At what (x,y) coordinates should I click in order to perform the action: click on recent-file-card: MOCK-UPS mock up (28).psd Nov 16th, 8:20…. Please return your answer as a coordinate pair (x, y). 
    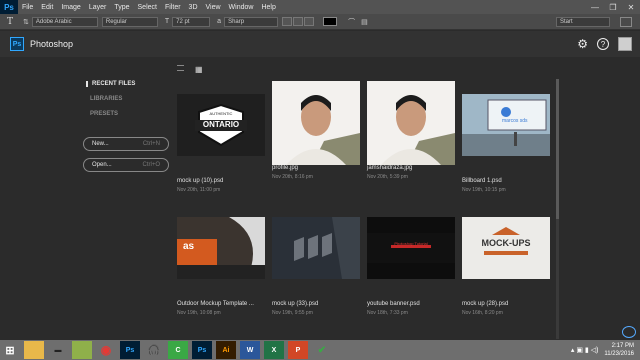
    Looking at the image, I should click on (506, 266).